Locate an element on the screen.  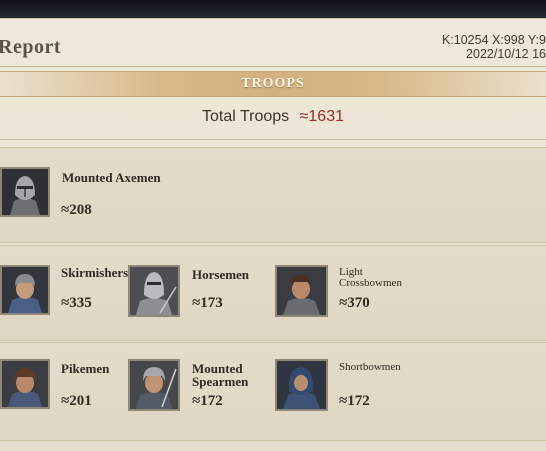
troops-banner: TROOPS is located at coordinates (273, 84).